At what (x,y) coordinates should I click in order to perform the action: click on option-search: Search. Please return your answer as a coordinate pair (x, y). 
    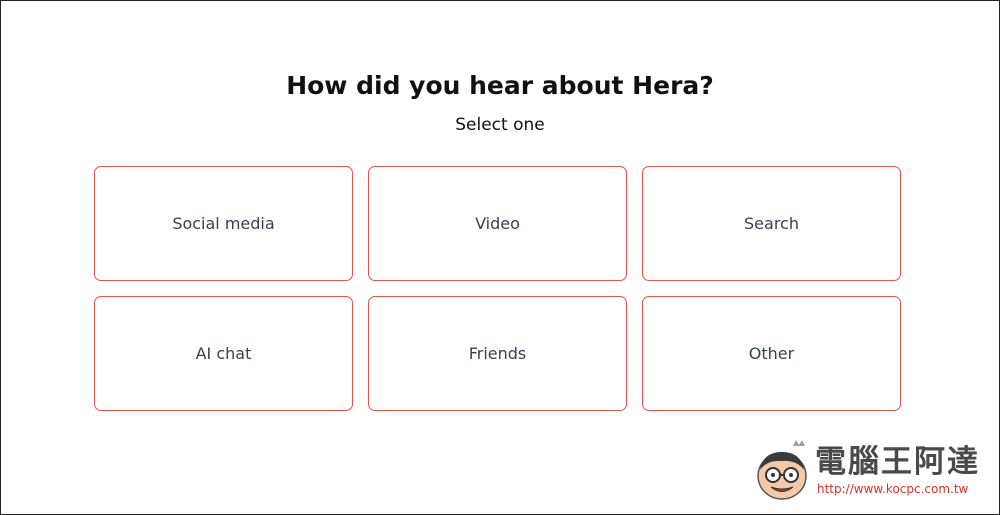
    Looking at the image, I should click on (771, 223).